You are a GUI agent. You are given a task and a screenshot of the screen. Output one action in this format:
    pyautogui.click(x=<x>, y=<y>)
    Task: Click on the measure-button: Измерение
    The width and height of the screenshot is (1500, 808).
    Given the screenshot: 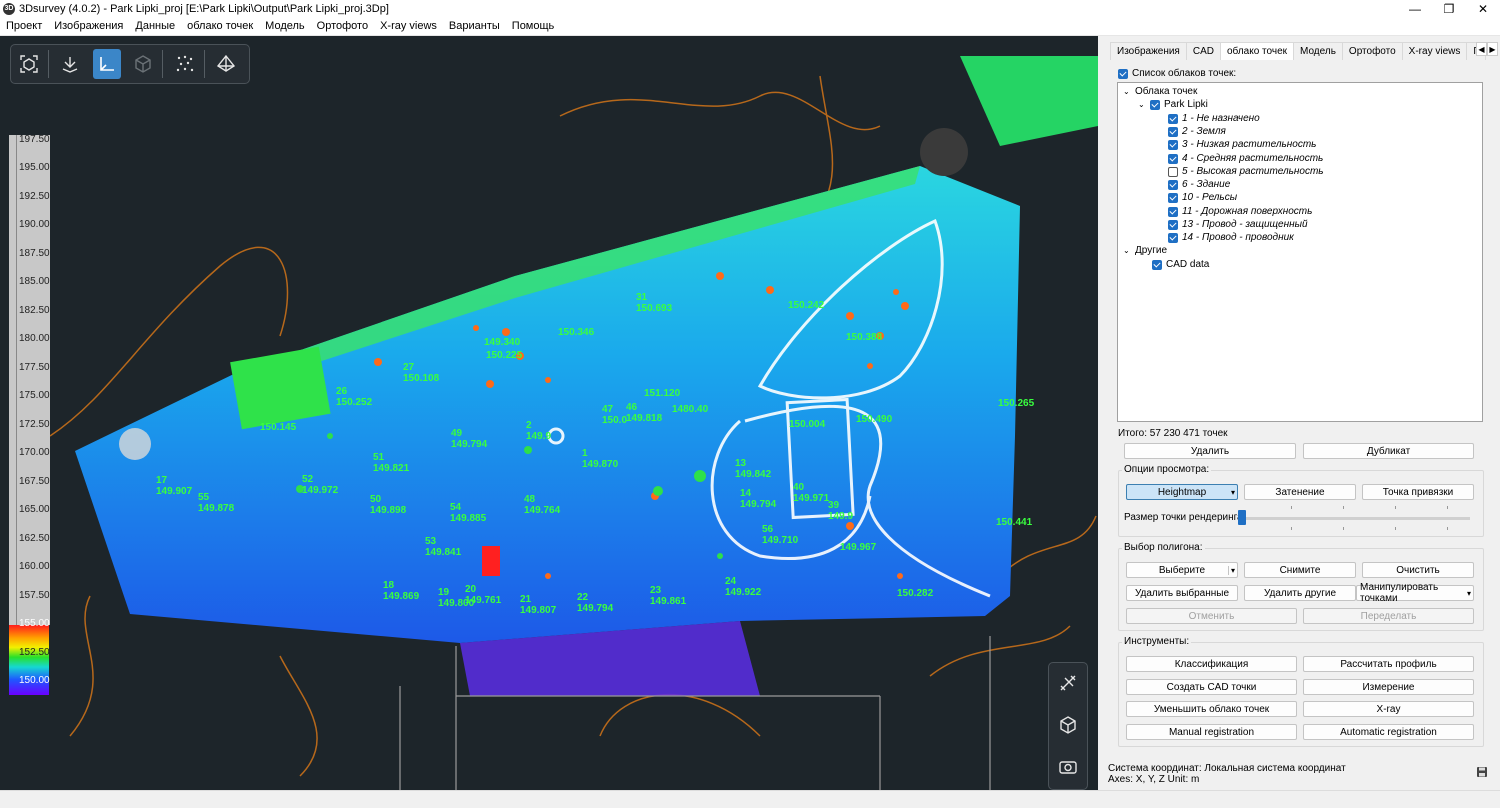 What is the action you would take?
    pyautogui.click(x=1388, y=687)
    